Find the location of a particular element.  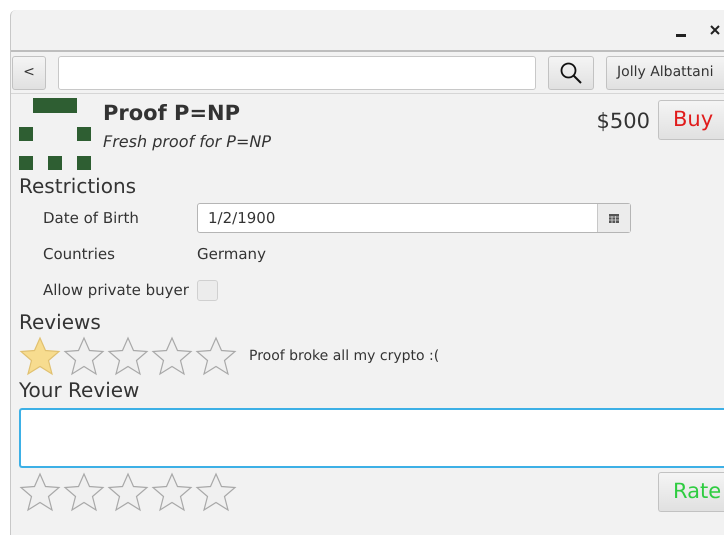

checkbox is located at coordinates (207, 290).